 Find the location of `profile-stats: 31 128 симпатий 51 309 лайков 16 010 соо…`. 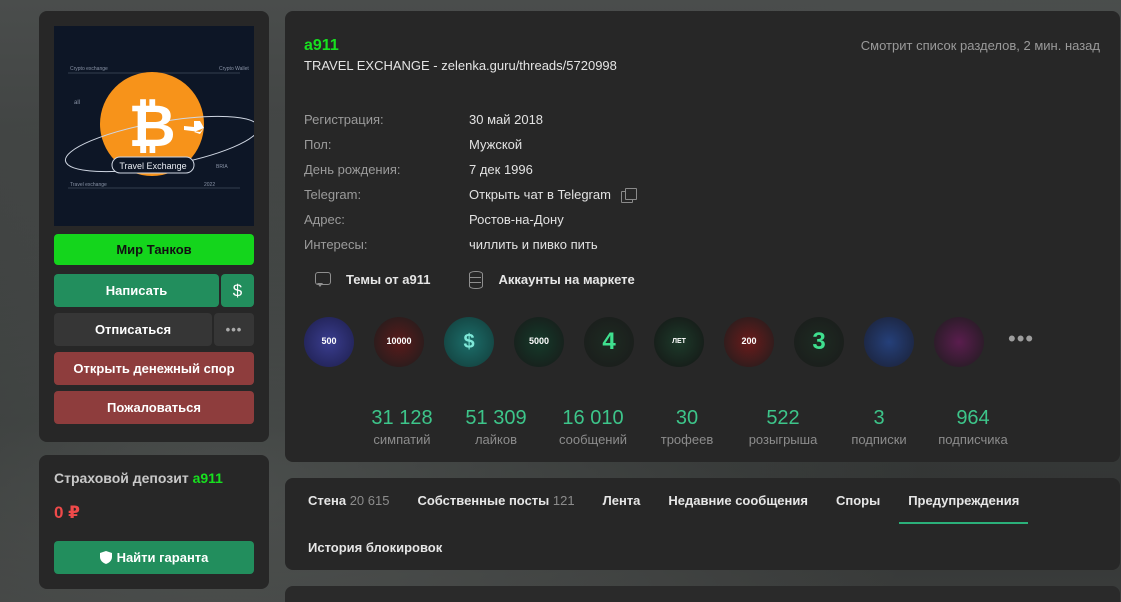

profile-stats: 31 128 симпатий 51 309 лайков 16 010 соо… is located at coordinates (689, 427).